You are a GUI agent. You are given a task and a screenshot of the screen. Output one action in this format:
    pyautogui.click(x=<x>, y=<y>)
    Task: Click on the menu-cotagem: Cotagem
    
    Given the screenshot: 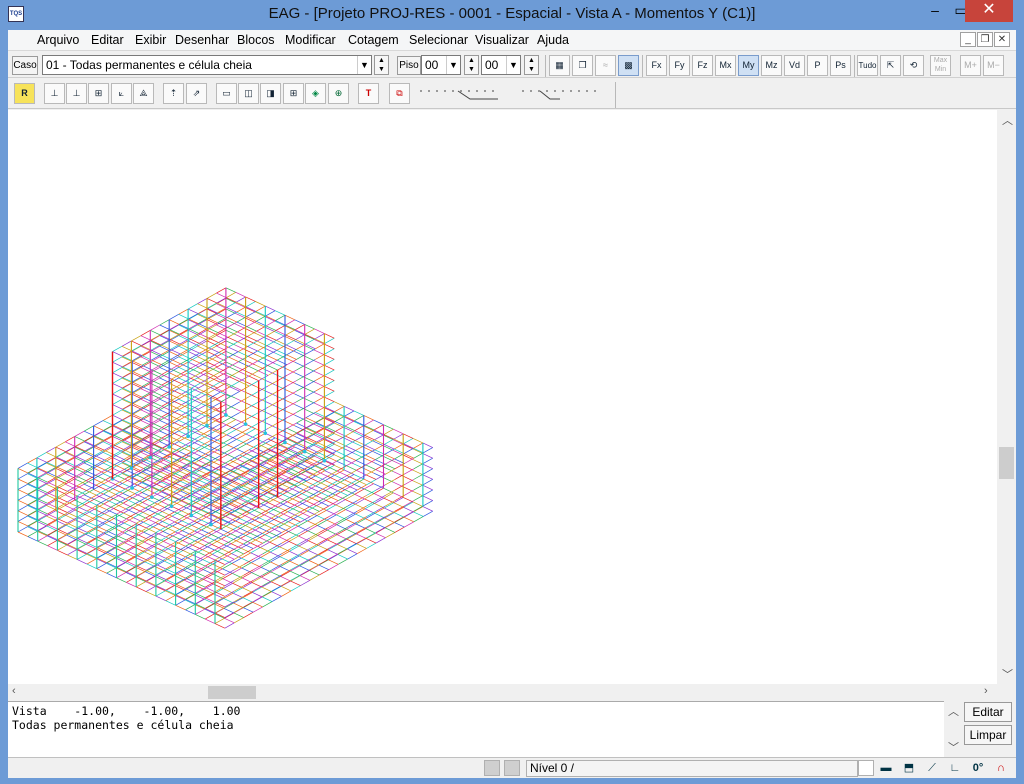 What is the action you would take?
    pyautogui.click(x=373, y=40)
    